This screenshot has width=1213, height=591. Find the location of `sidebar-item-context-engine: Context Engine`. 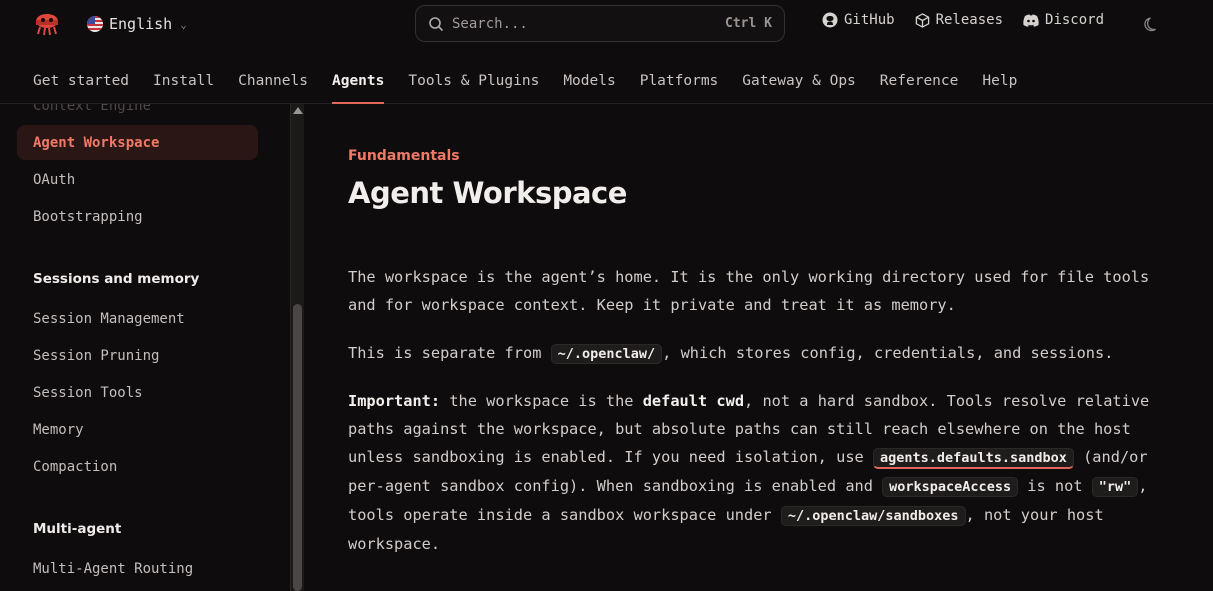

sidebar-item-context-engine: Context Engine is located at coordinates (137, 110).